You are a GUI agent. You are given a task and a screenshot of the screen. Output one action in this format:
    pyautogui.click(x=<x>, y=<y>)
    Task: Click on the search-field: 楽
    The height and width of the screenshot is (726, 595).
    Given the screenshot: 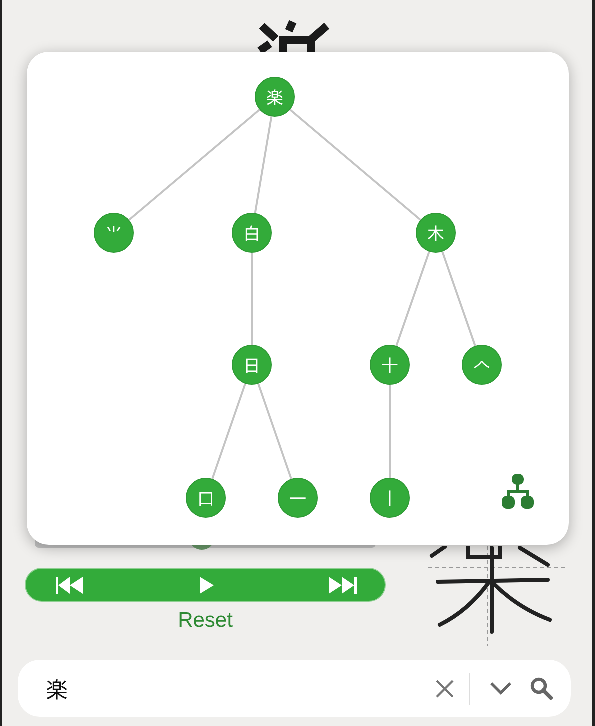 What is the action you would take?
    pyautogui.click(x=240, y=689)
    